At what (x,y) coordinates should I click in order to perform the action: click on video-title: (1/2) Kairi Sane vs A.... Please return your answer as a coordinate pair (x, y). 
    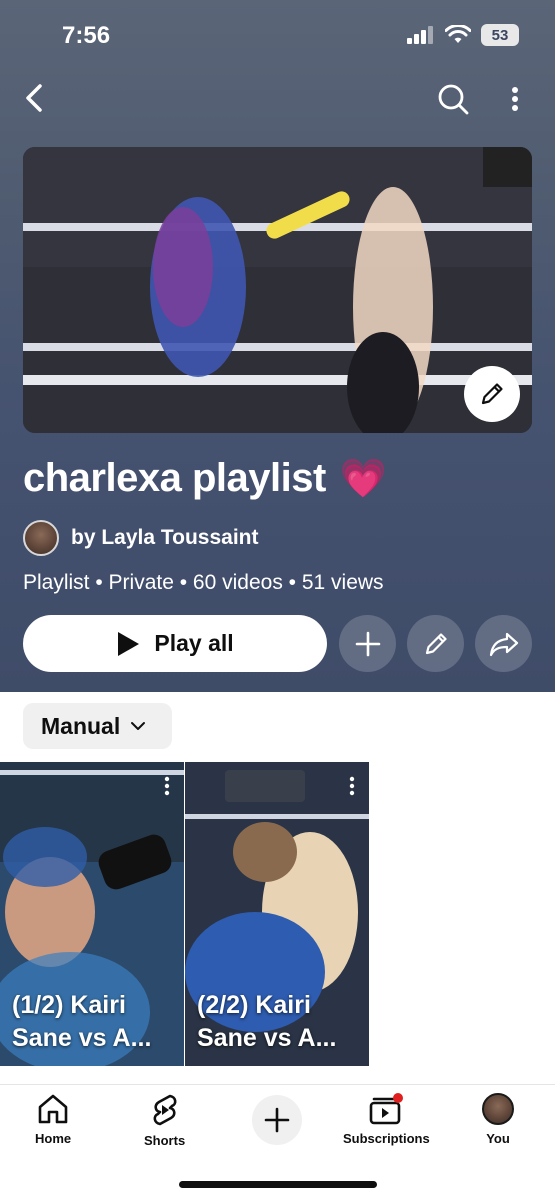
    Looking at the image, I should click on (82, 1021).